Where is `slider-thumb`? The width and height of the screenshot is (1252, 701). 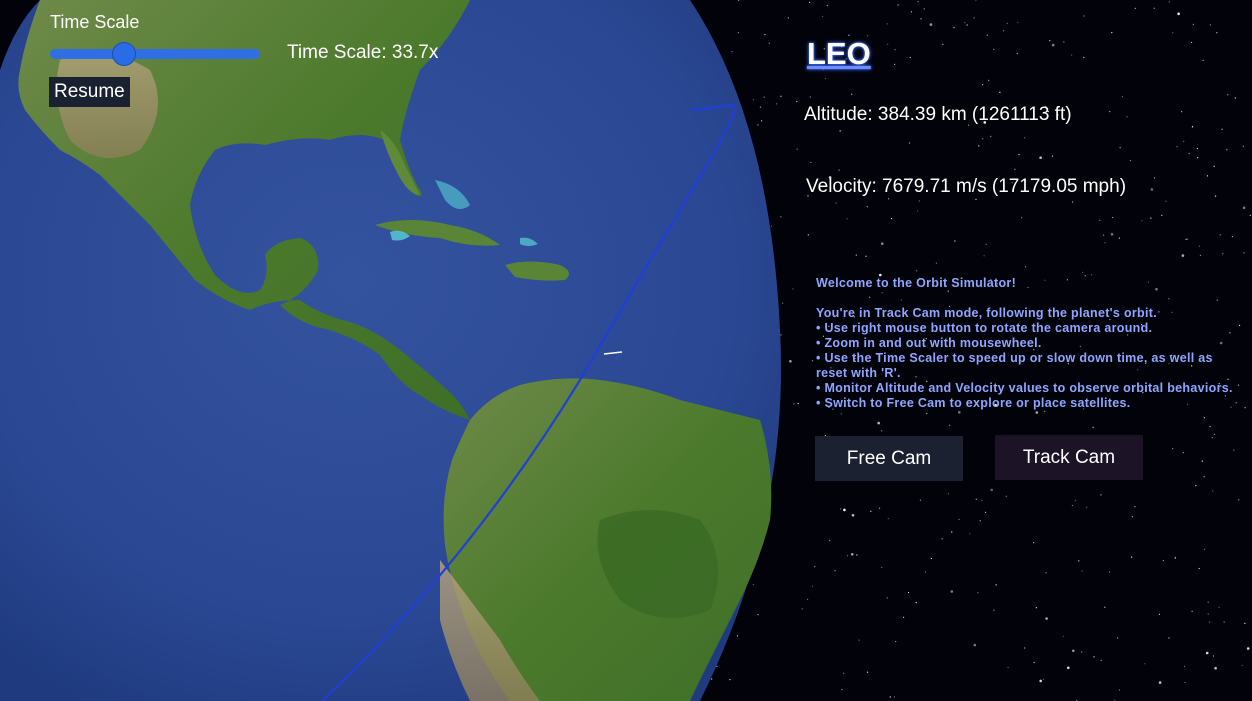 slider-thumb is located at coordinates (123, 54).